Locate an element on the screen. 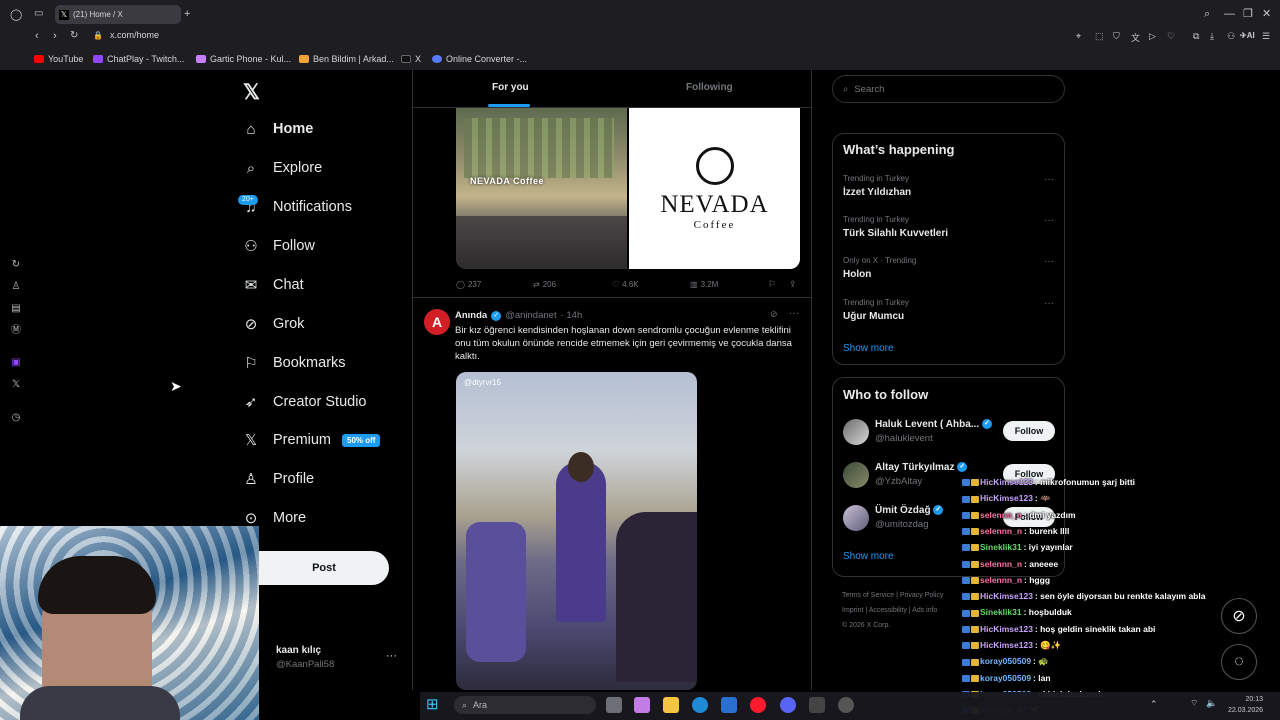  trend-item: Holon is located at coordinates (857, 274).